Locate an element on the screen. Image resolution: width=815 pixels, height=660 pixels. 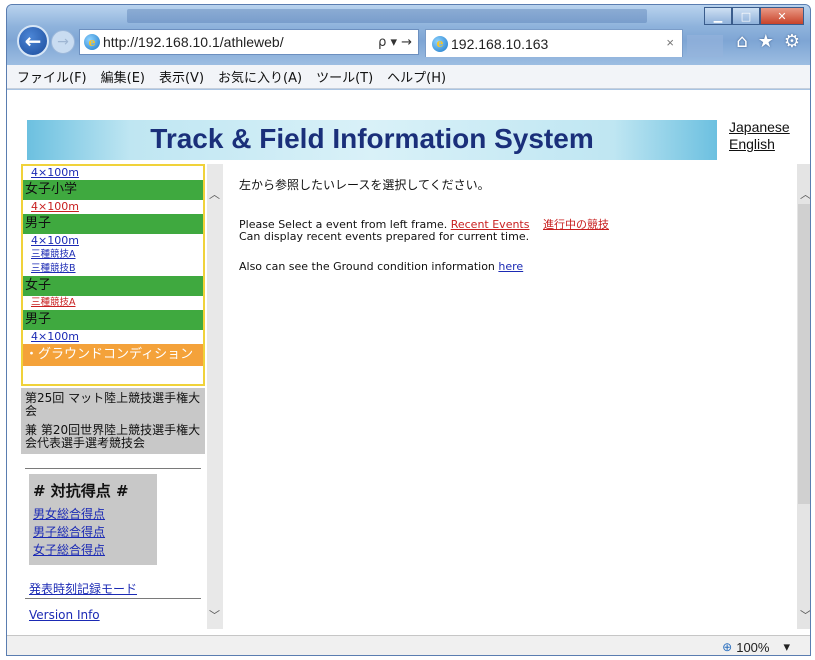
forward-arrow-icon: → is located at coordinates (63, 42).